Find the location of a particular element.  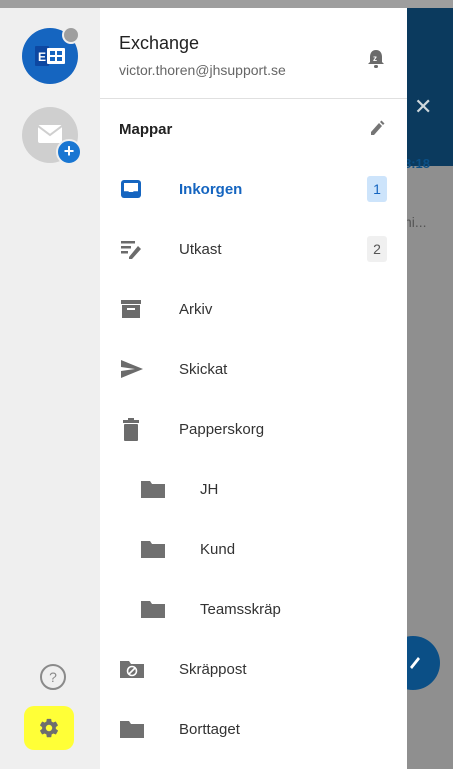

exchange-logo-icon: E is located at coordinates (50, 56).